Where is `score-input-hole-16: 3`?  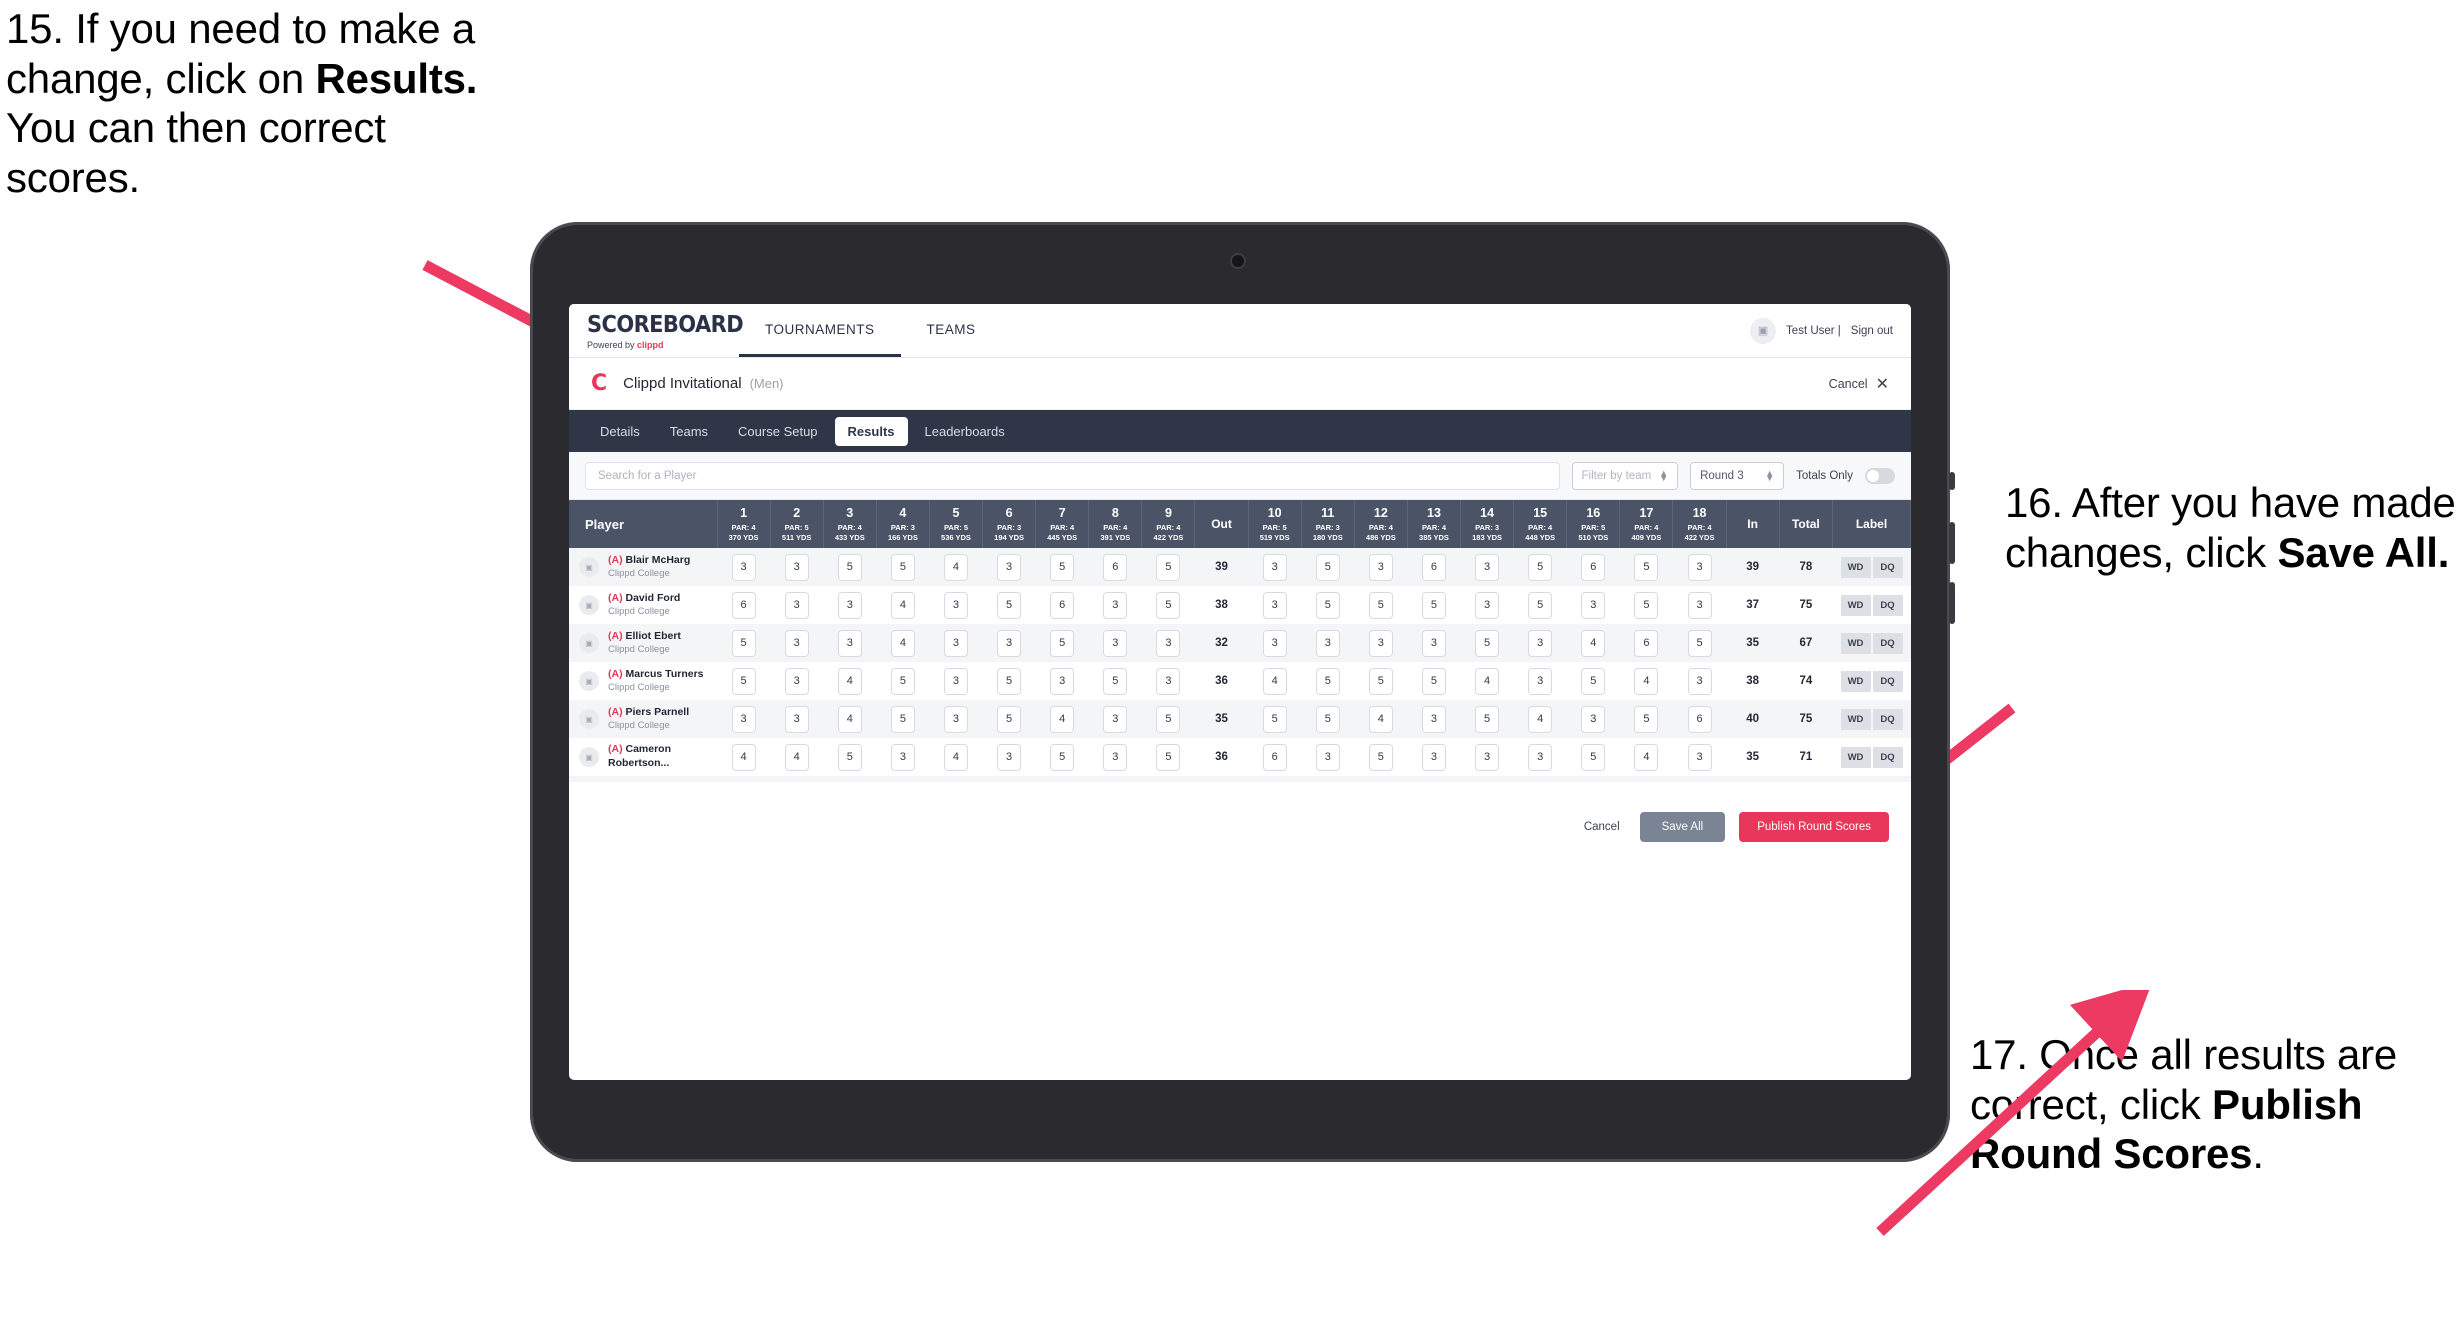
score-input-hole-16: 3 is located at coordinates (1593, 605).